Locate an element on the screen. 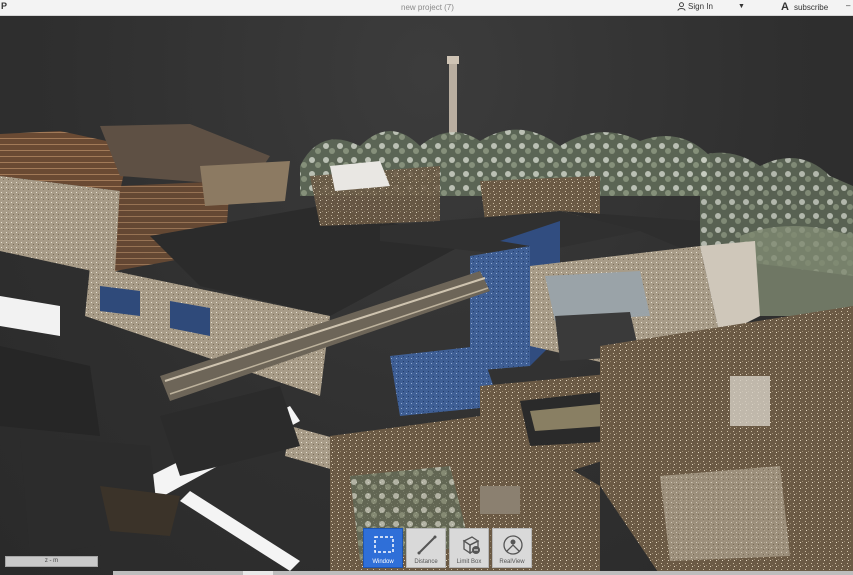 The width and height of the screenshot is (853, 575). user-icon is located at coordinates (681, 6).